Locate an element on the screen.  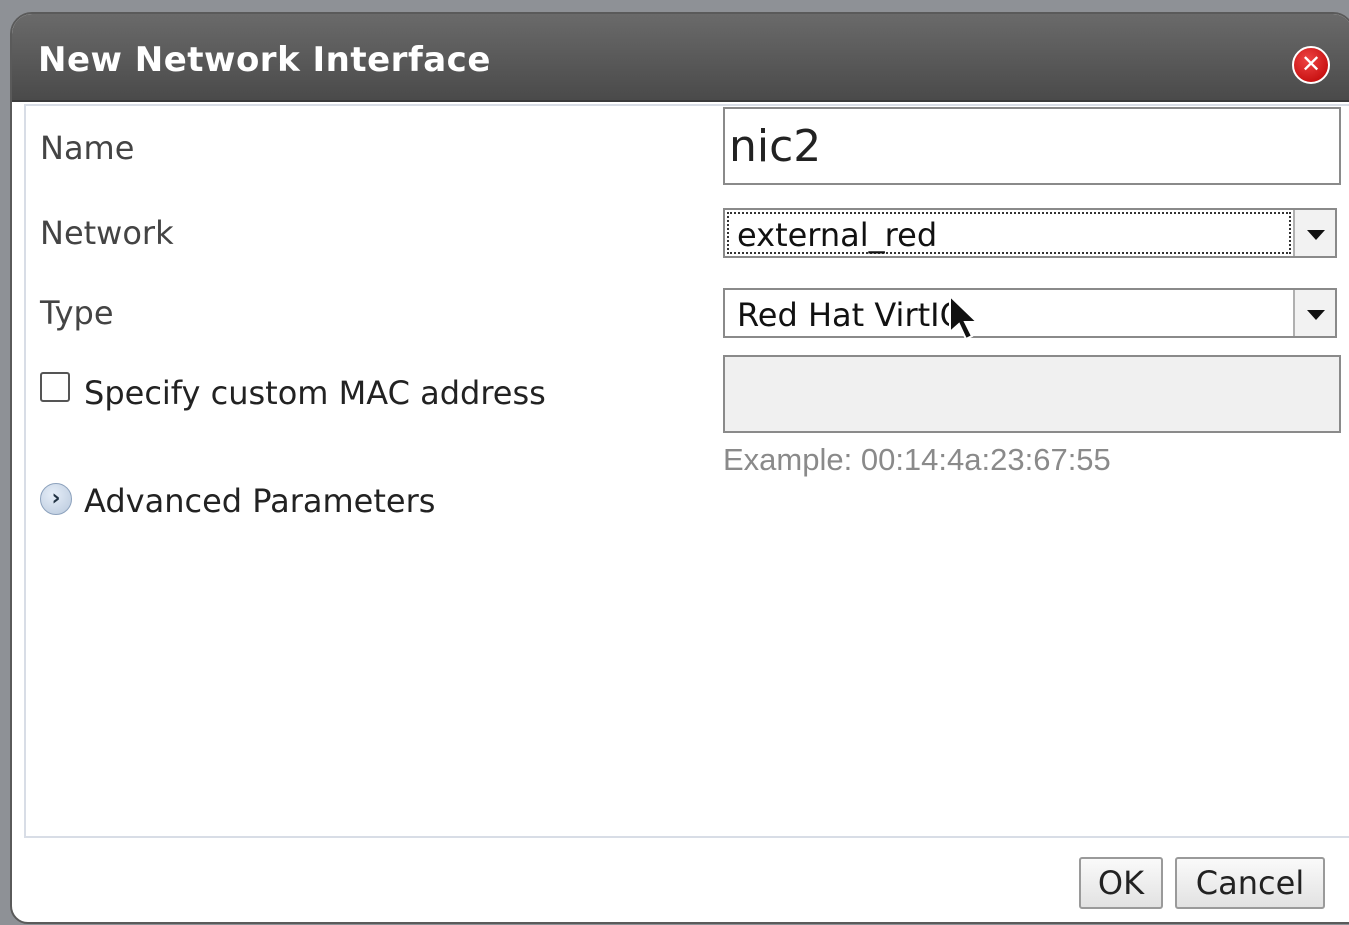
mac-address-input is located at coordinates (1032, 394).